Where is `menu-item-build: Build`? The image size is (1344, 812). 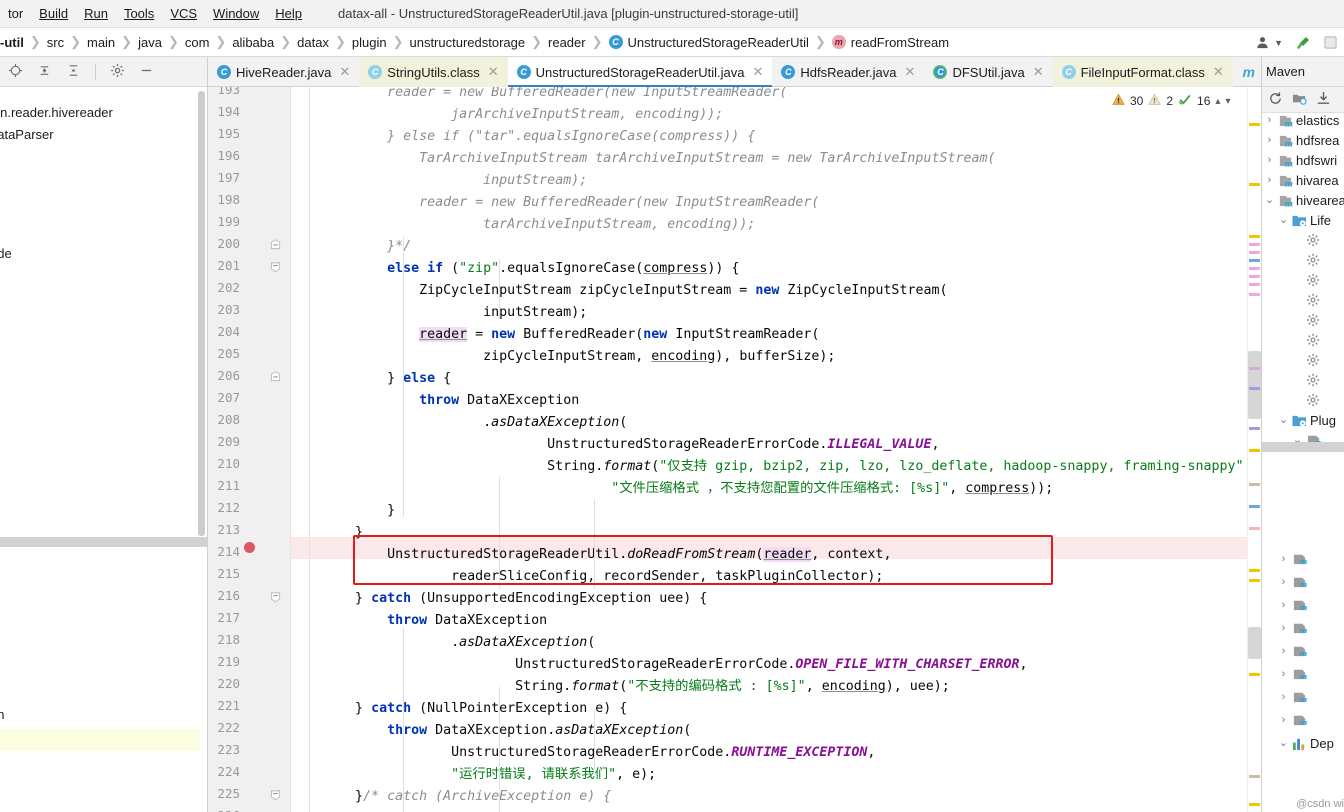
menu-item-build: Build is located at coordinates (53, 14).